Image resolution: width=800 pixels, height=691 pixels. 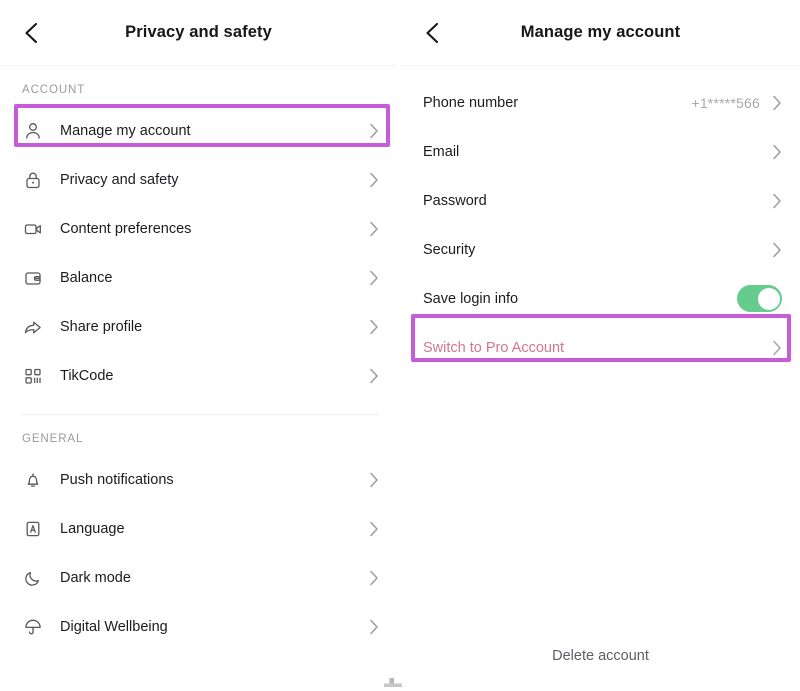 What do you see at coordinates (125, 130) in the screenshot?
I see `sidebar-item-label: Manage my account` at bounding box center [125, 130].